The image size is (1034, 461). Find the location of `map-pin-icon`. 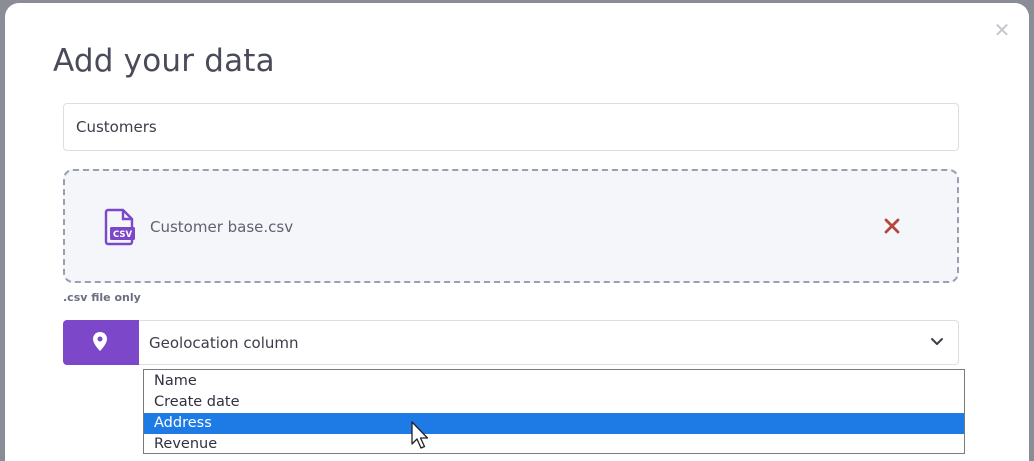

map-pin-icon is located at coordinates (100, 341).